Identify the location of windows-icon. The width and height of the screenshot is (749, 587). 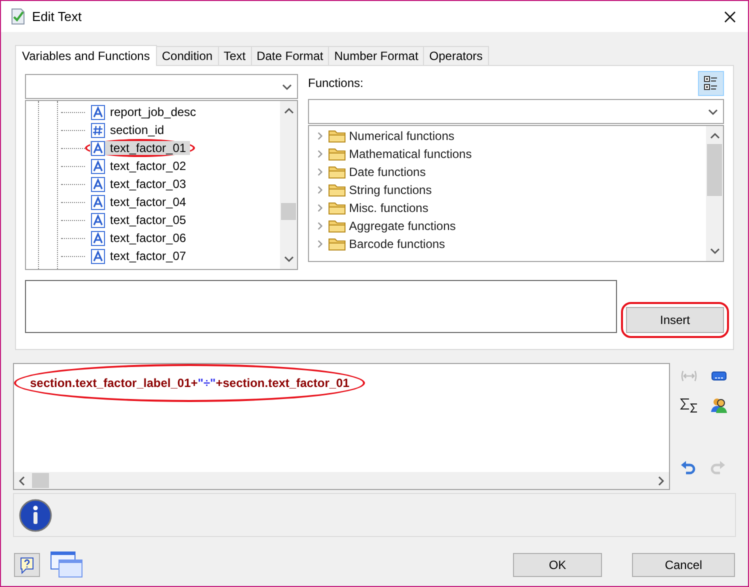
(67, 565).